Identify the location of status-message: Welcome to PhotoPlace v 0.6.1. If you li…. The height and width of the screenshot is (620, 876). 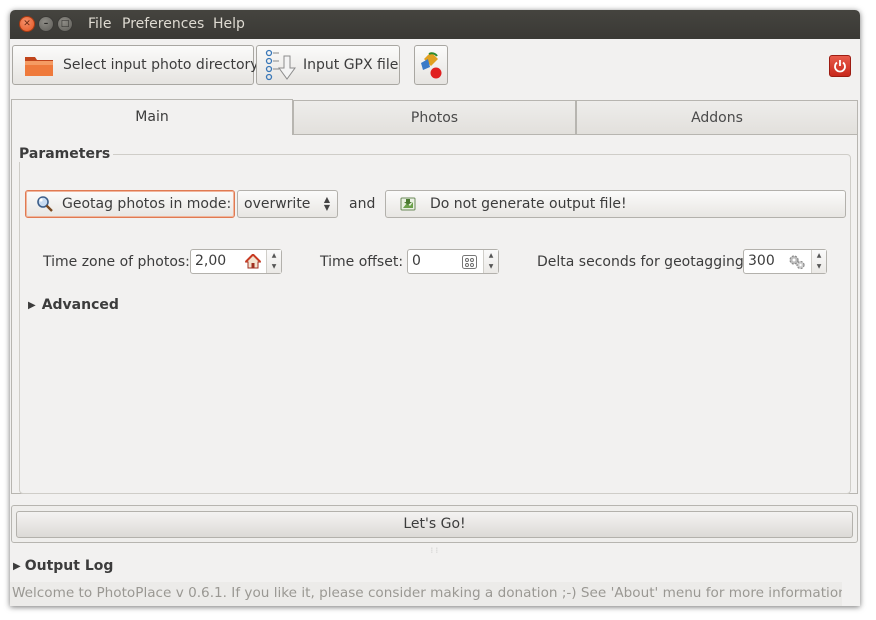
(429, 593).